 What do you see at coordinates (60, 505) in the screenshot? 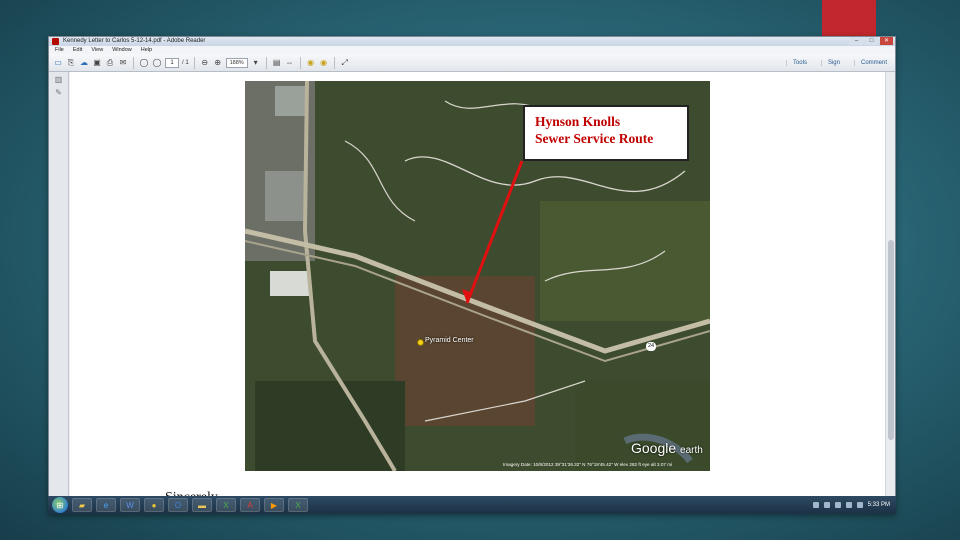
I see `start-button: ⊞` at bounding box center [60, 505].